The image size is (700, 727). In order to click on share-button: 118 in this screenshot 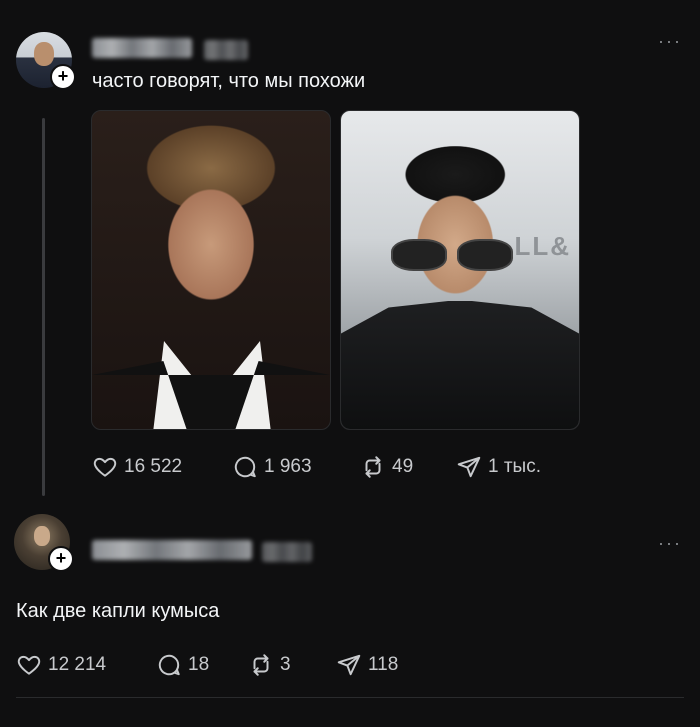, I will do `click(367, 665)`.